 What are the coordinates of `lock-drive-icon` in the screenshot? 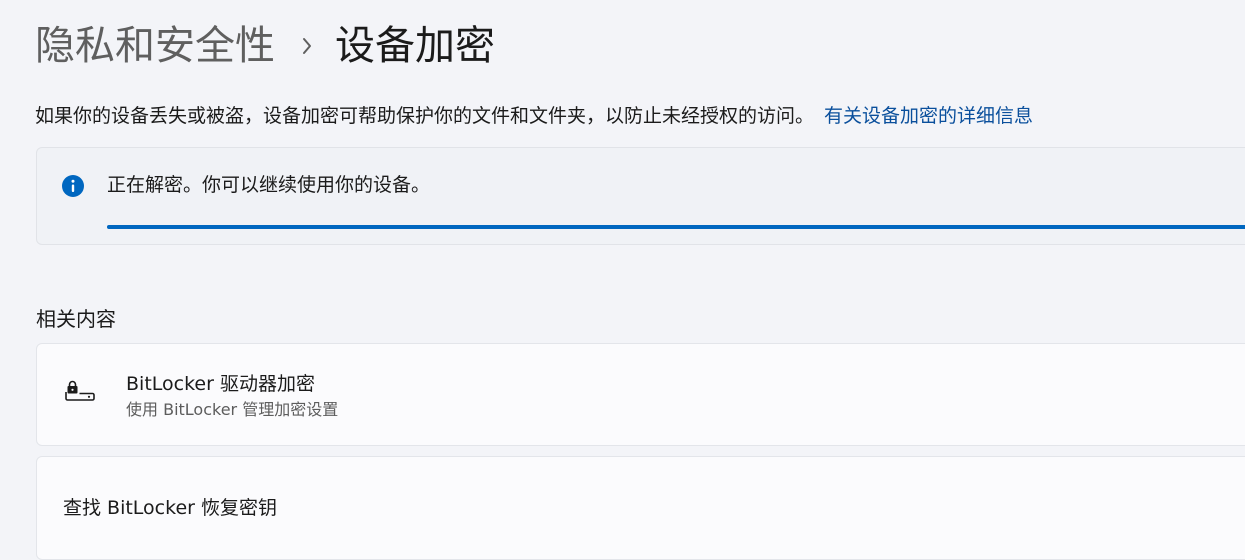 It's located at (80, 390).